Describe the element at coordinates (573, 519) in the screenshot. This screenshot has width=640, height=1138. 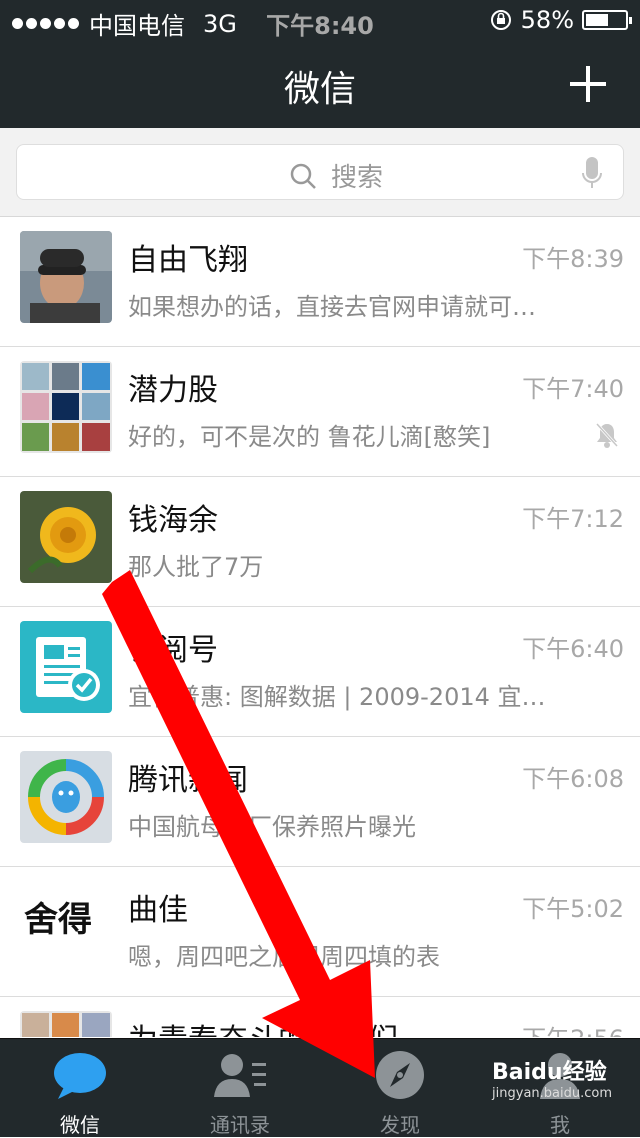
I see `chat-time: 下午7:12` at that location.